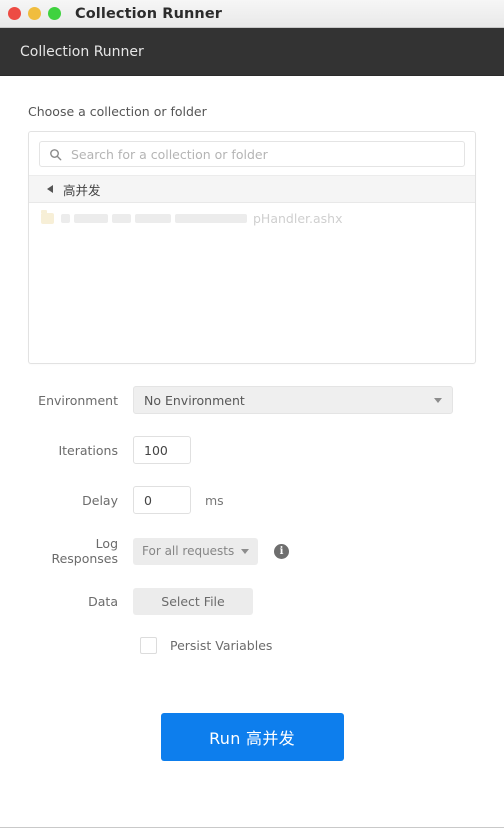  Describe the element at coordinates (14, 13) in the screenshot. I see `close-window-button` at that location.